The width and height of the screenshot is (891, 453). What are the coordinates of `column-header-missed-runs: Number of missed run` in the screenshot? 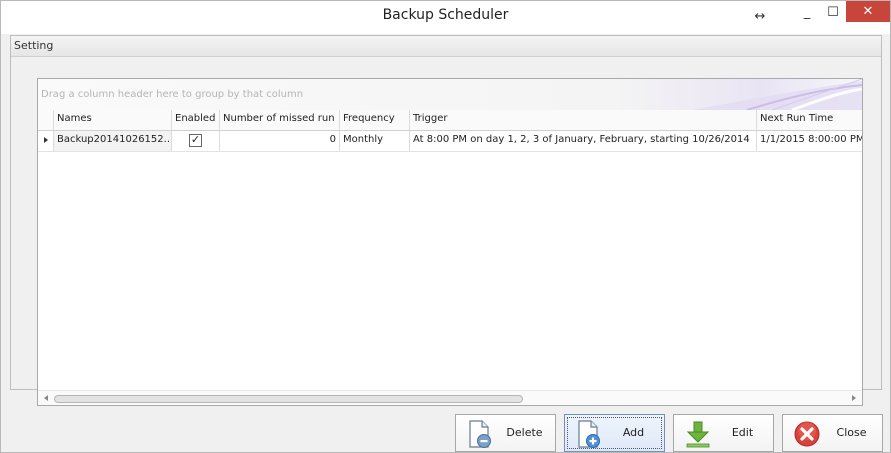 It's located at (280, 120).